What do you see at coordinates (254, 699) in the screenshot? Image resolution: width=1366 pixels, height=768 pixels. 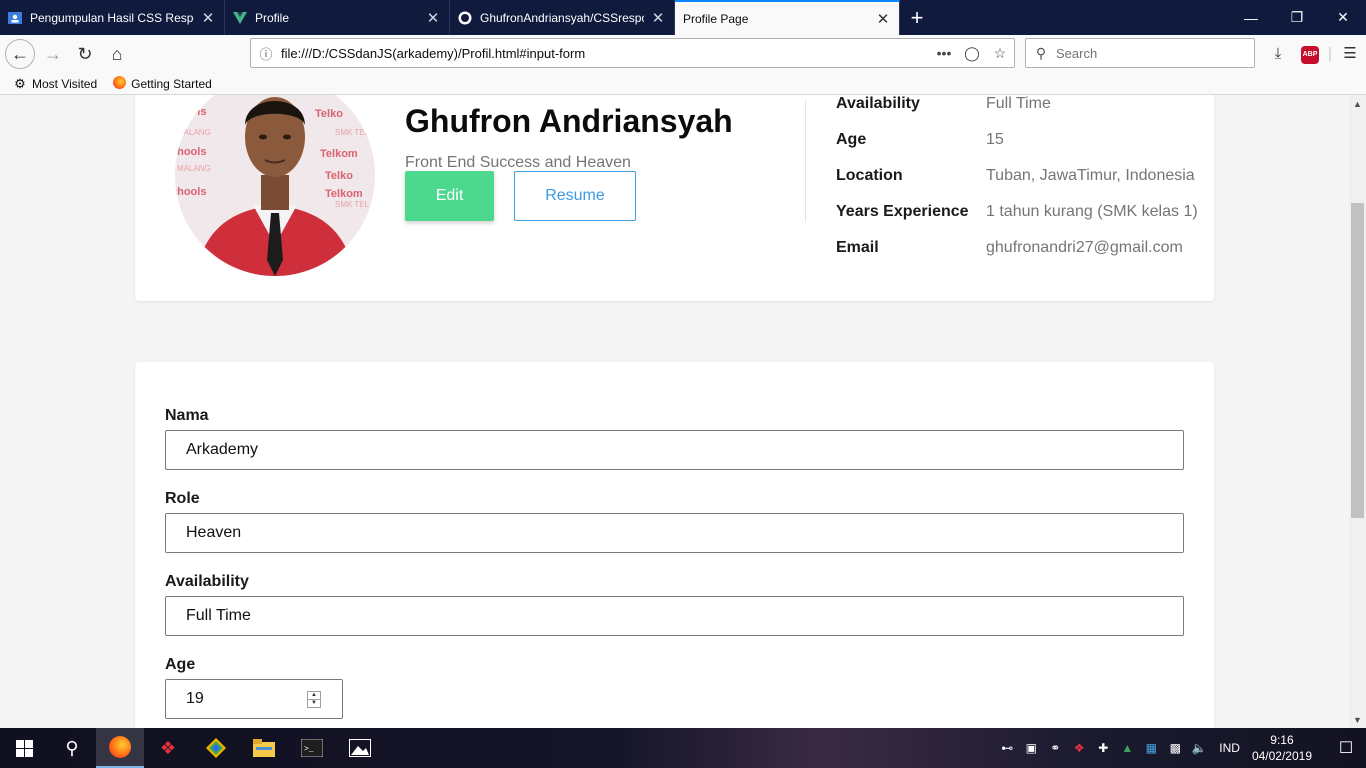 I see `age-input: 19 ▲ ▼` at bounding box center [254, 699].